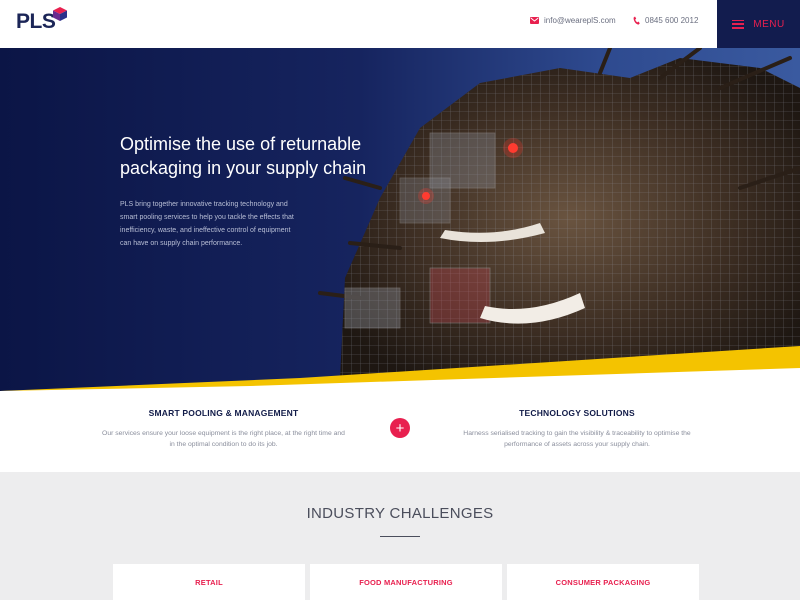  I want to click on menu-button: MENU, so click(758, 24).